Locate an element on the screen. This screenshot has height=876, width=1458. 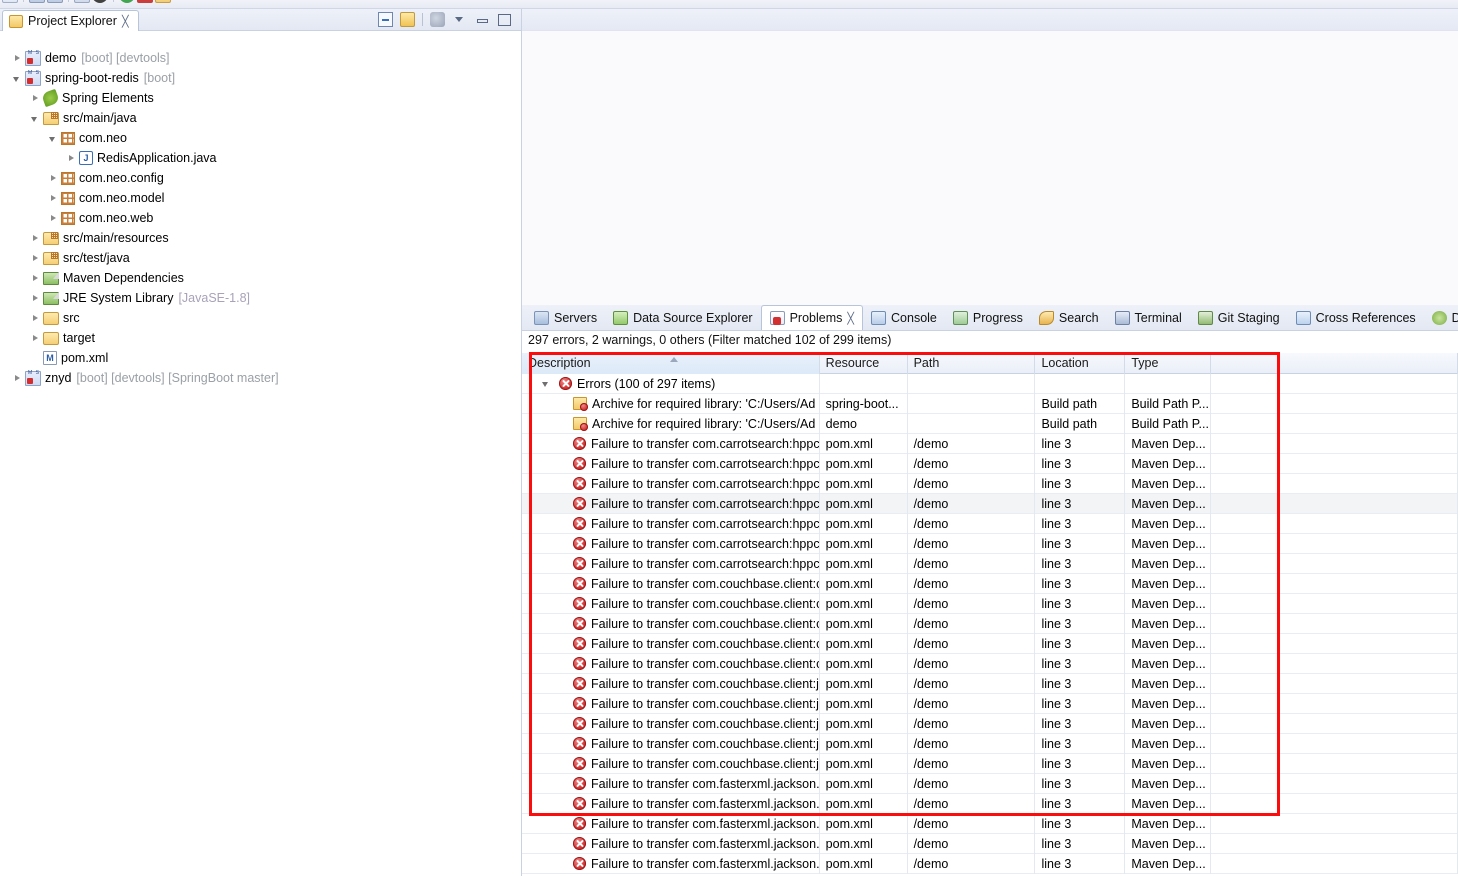
tab-cross-references: Cross References is located at coordinates (1356, 318).